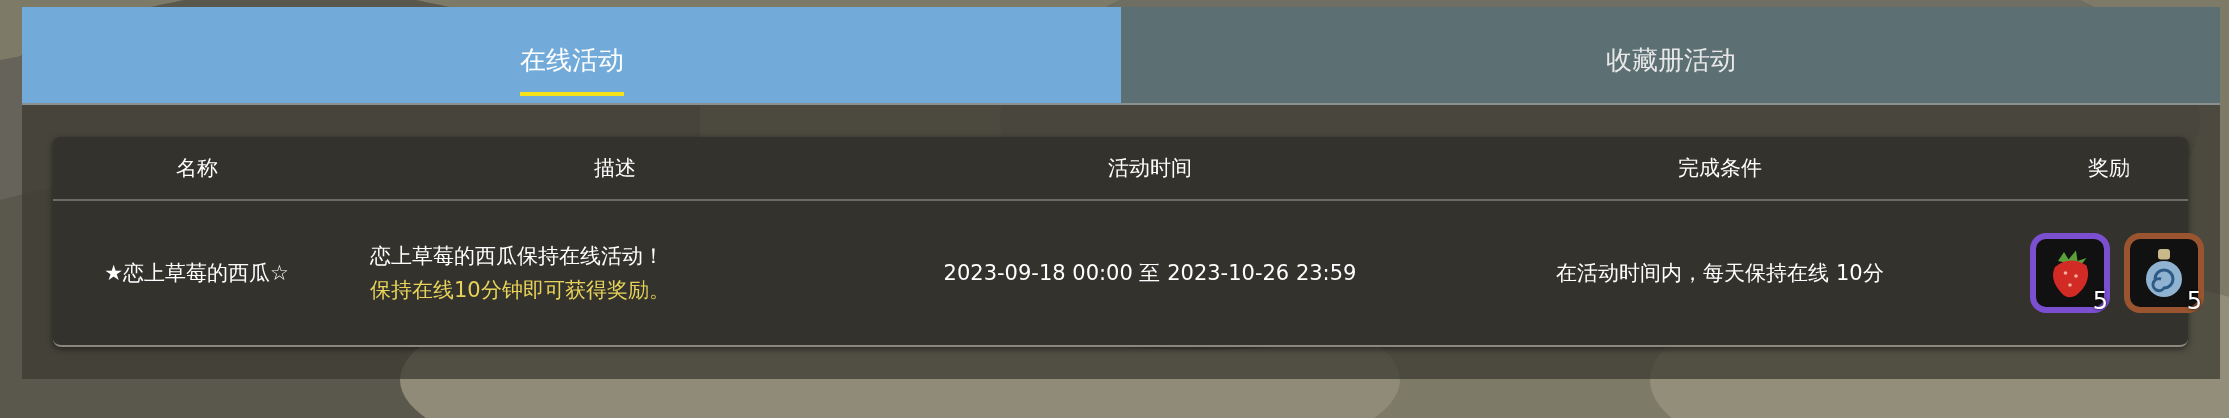 This screenshot has height=418, width=2229. I want to click on table-cell-text: ★恋上草莓的西瓜☆, so click(196, 273).